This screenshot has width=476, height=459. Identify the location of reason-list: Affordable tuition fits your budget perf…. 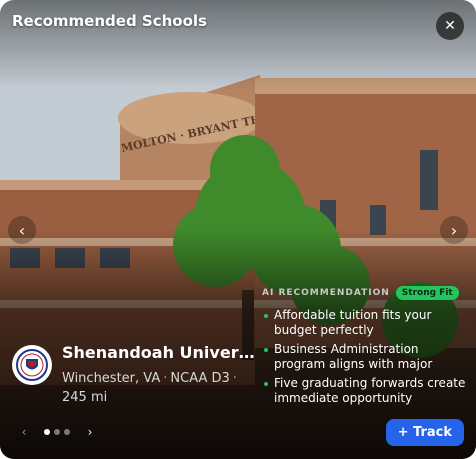
(364, 357).